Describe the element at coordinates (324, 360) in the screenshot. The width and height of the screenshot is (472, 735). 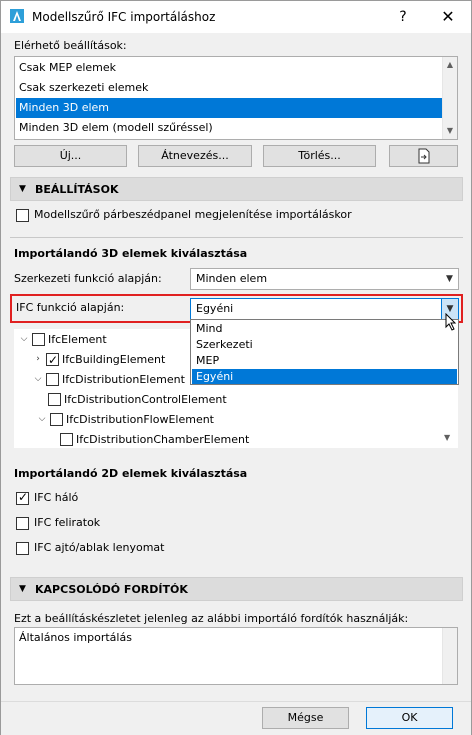
I see `ifc-function-option: MEP` at that location.